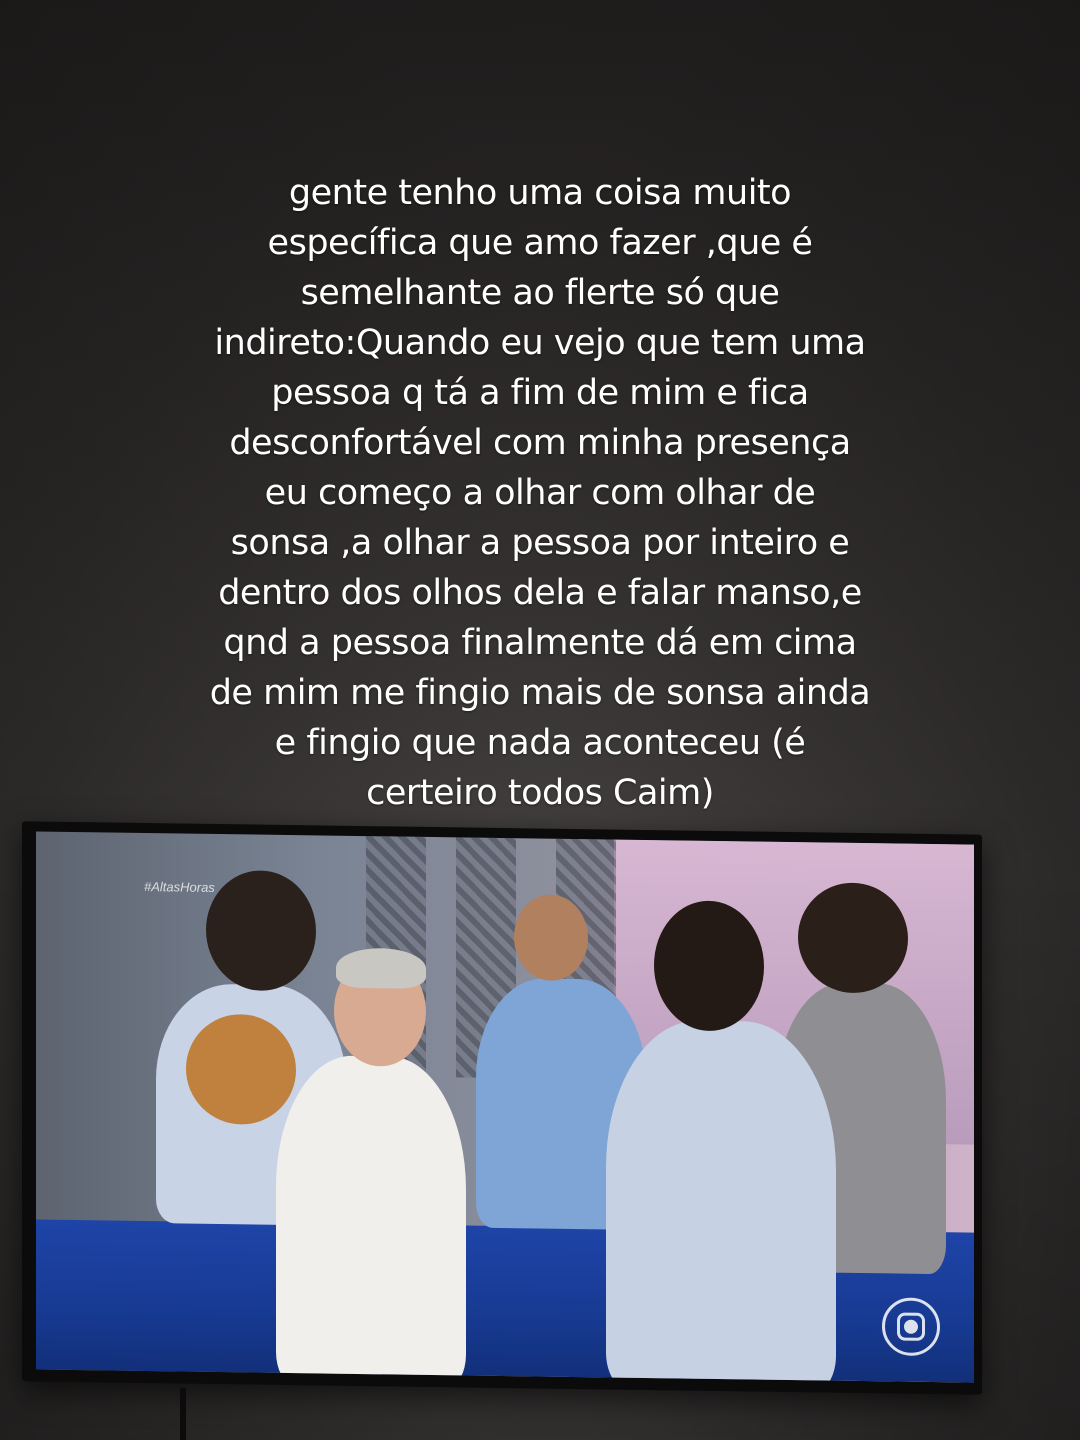 The height and width of the screenshot is (1440, 1080). Describe the element at coordinates (540, 193) in the screenshot. I see `caption-line: gente tenho uma coisa muito` at that location.